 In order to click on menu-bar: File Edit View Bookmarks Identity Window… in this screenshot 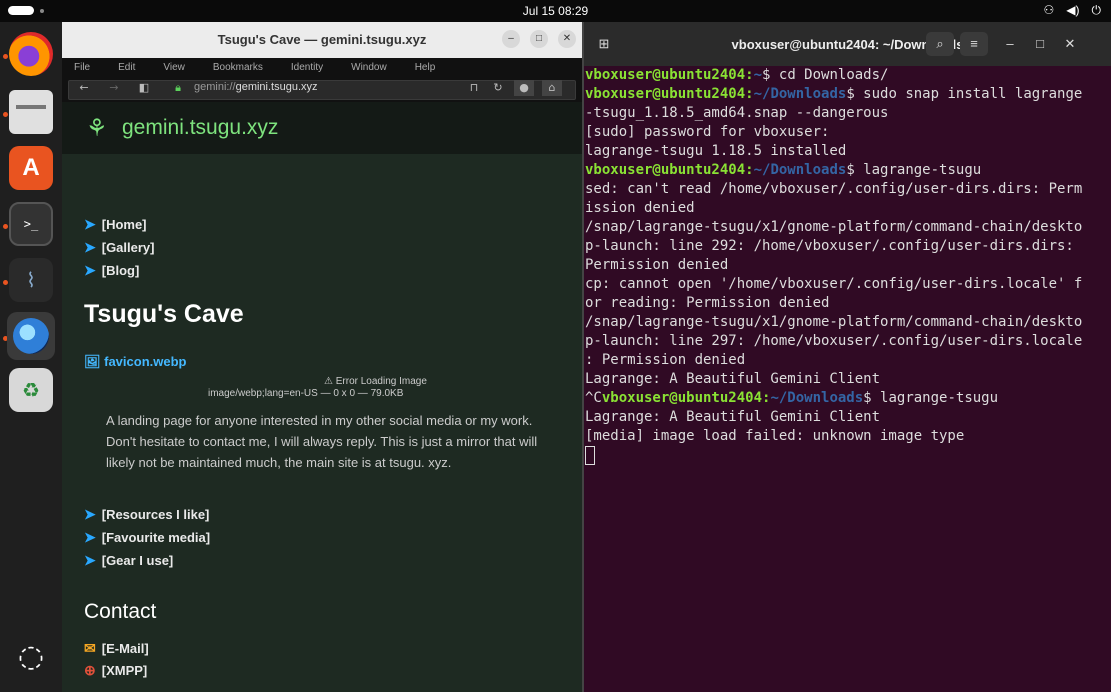, I will do `click(322, 68)`.